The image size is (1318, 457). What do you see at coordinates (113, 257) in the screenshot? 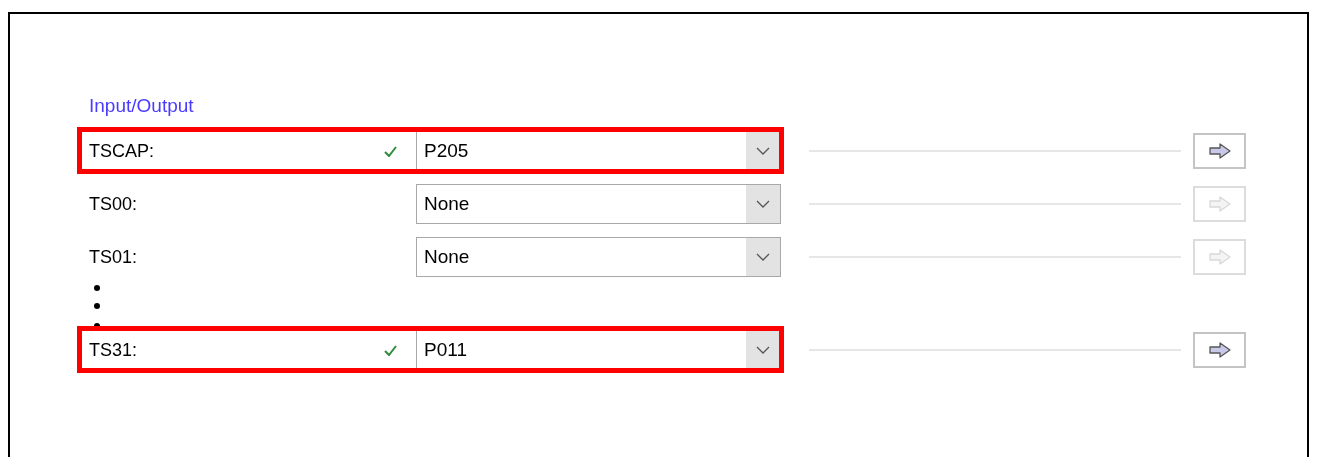
I see `field-label: TS01:` at bounding box center [113, 257].